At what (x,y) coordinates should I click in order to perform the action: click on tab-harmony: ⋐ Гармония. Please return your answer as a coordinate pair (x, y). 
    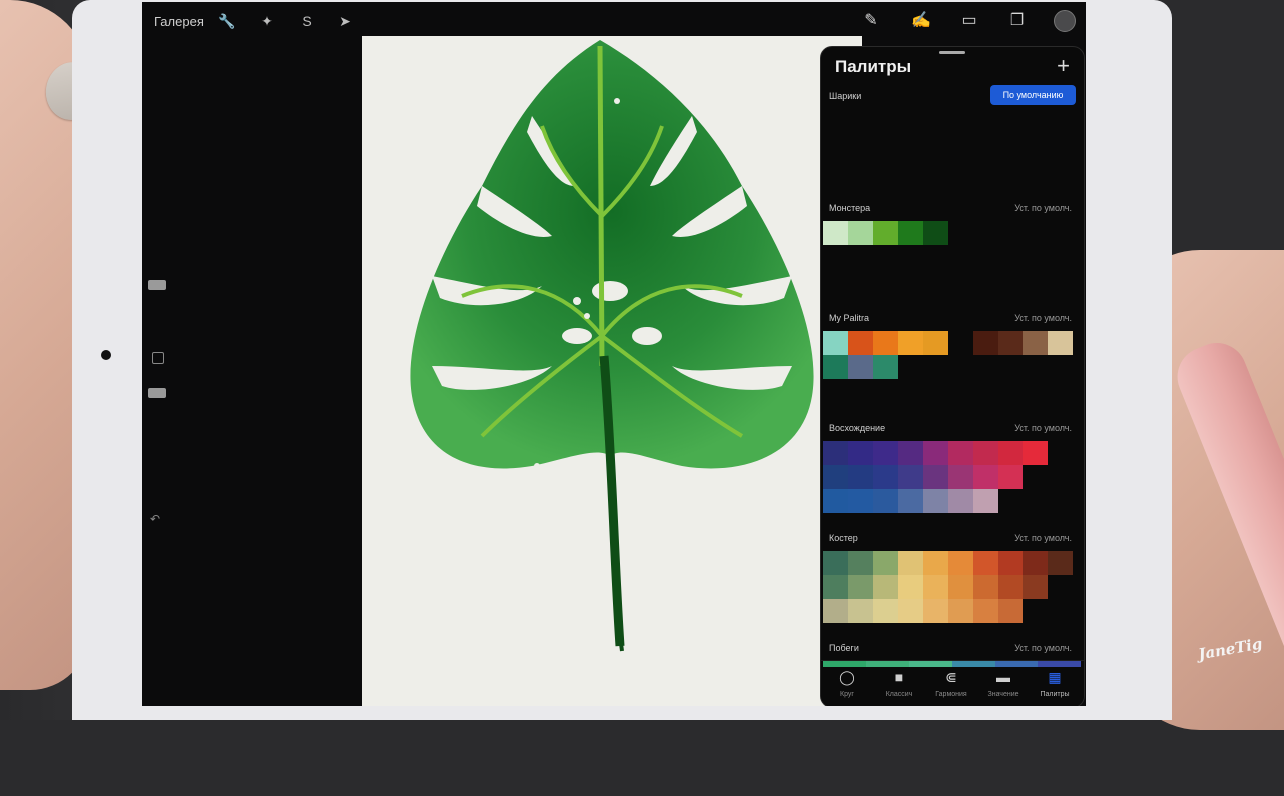
    Looking at the image, I should click on (951, 683).